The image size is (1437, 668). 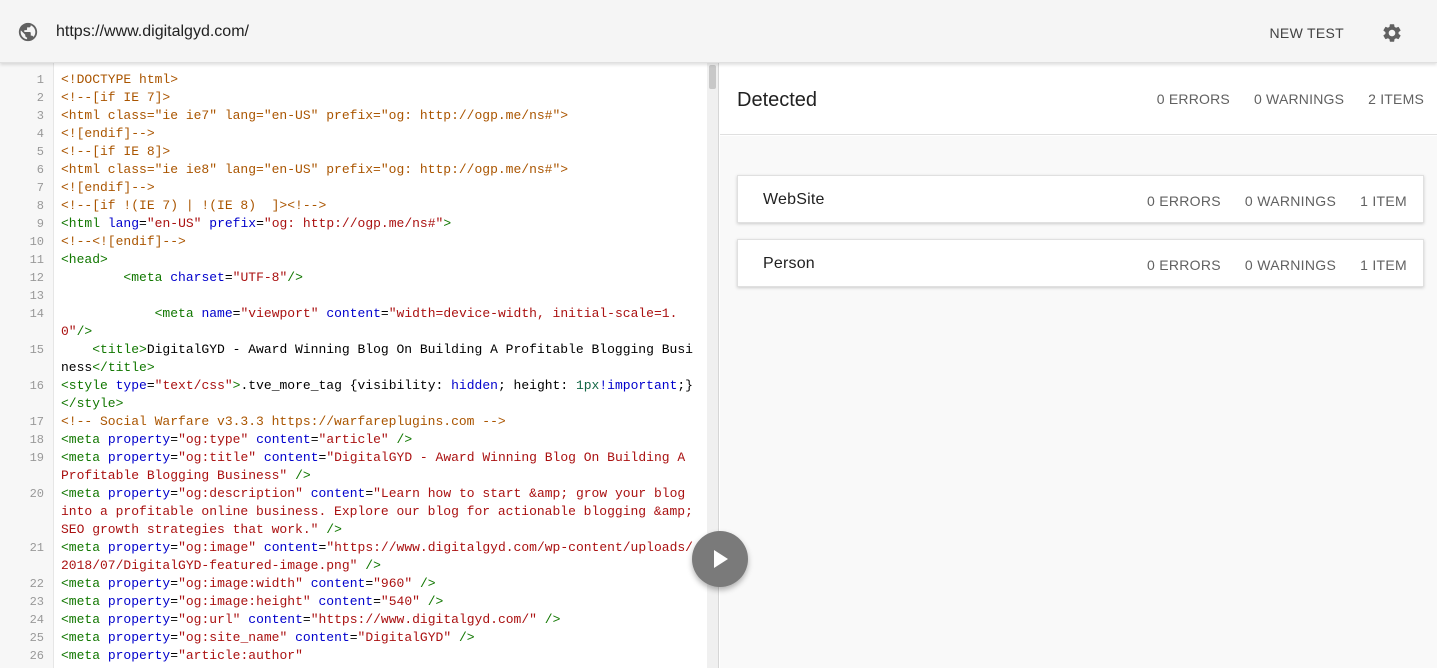 I want to click on editor-scroll-thumb, so click(x=712, y=77).